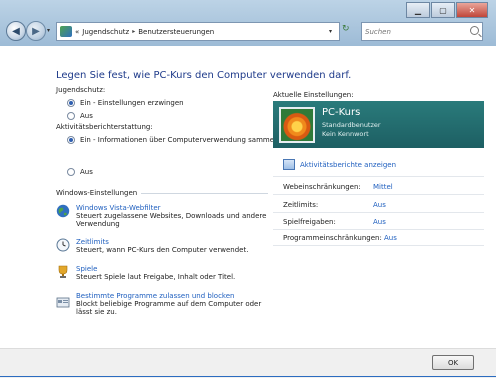 The width and height of the screenshot is (496, 378). Describe the element at coordinates (63, 245) in the screenshot. I see `clock-icon` at that location.